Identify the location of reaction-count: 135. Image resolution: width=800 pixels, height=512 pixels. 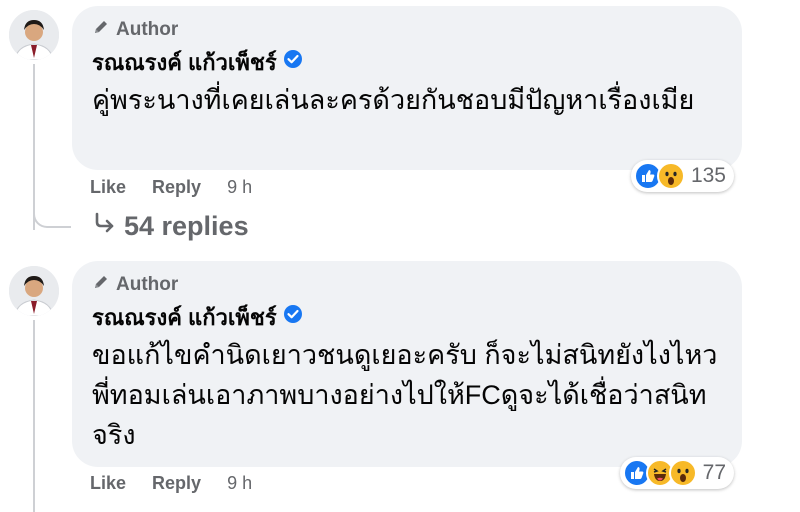
(708, 175).